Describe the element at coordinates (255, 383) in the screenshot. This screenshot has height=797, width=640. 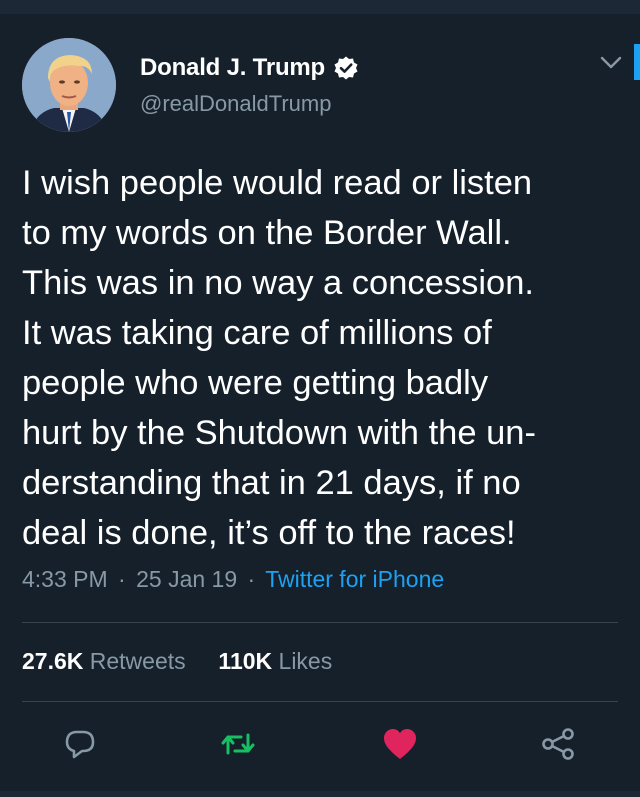
I see `tweet-text-line: people who were getting badly` at that location.